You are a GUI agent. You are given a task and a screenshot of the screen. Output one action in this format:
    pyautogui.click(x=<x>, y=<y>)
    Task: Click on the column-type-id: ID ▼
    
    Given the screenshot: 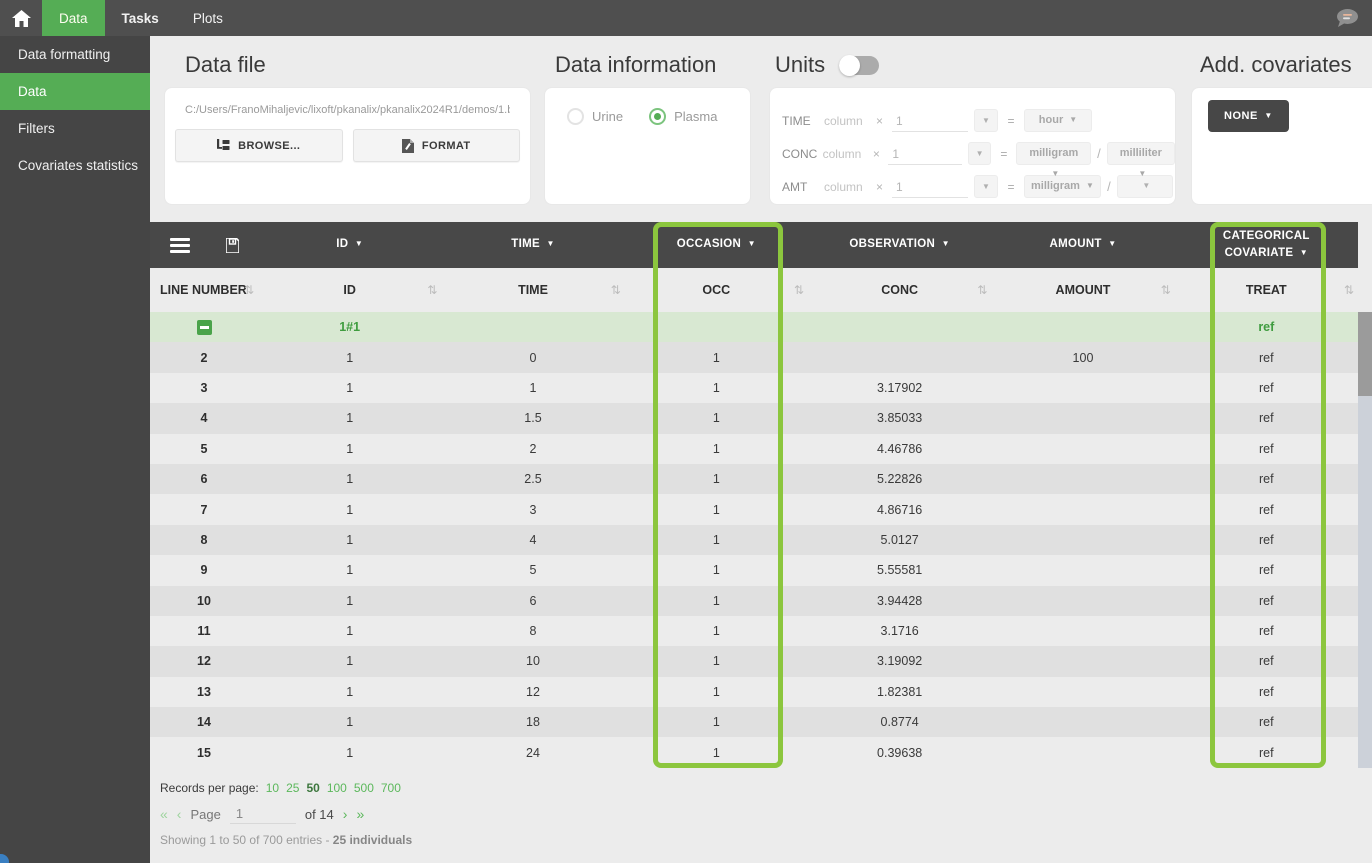 What is the action you would take?
    pyautogui.click(x=349, y=245)
    